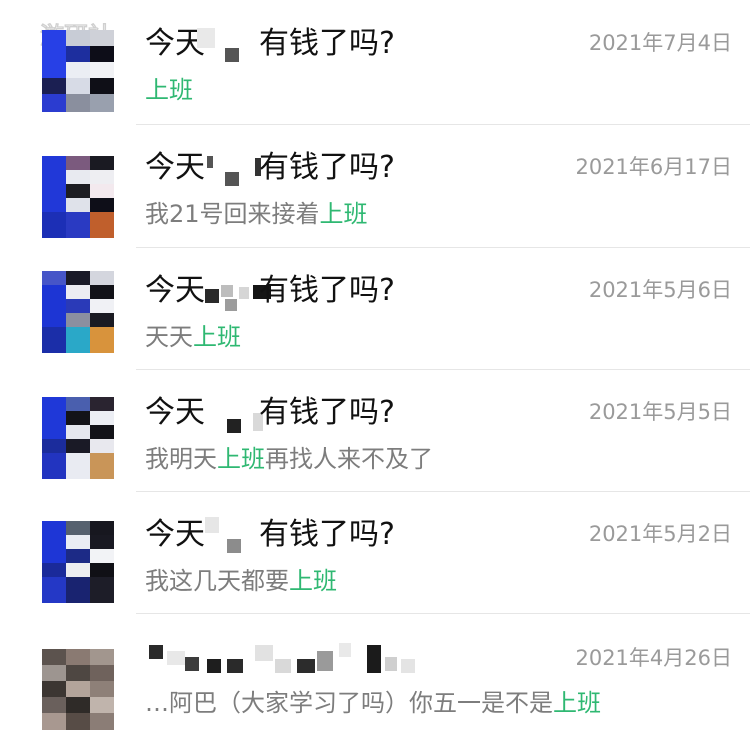  I want to click on message-preview: 天天上班, so click(193, 337).